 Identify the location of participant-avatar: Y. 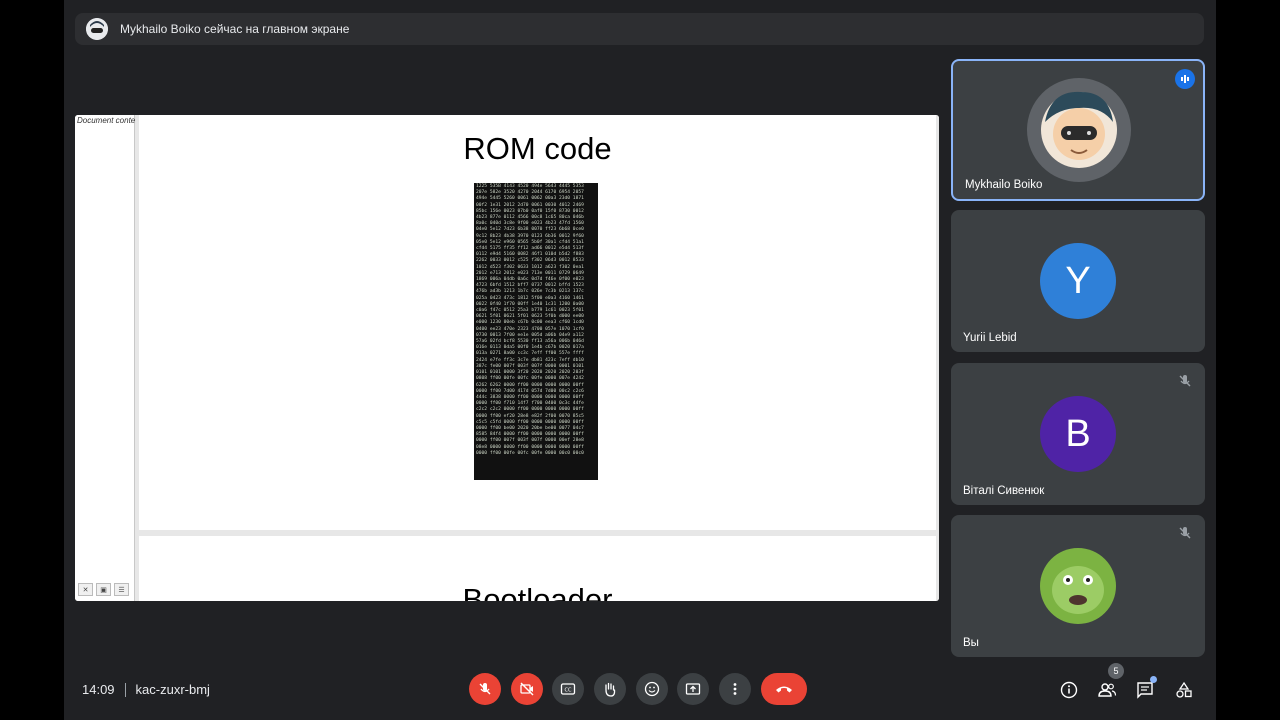
(1078, 281).